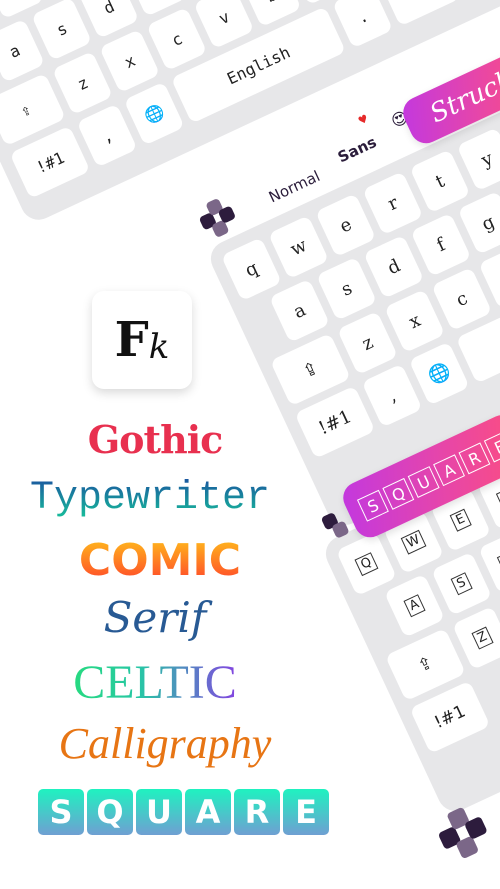 The image size is (500, 889). I want to click on square-banner-letter: A, so click(449, 470).